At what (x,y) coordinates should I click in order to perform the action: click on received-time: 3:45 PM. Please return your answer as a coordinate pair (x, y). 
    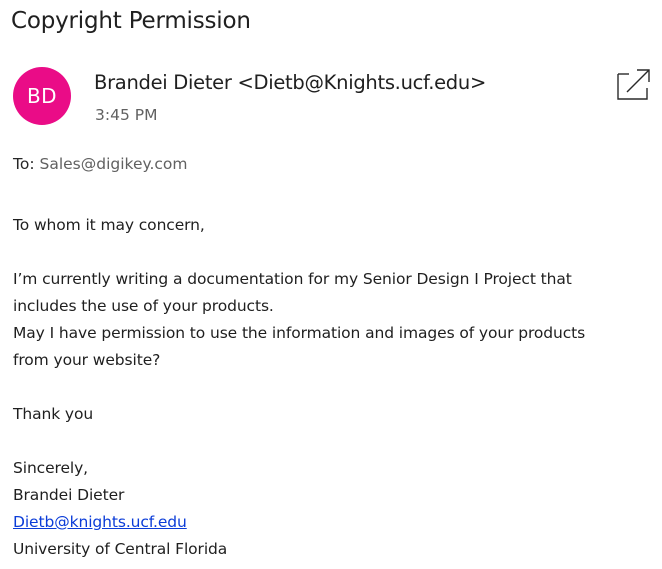
    Looking at the image, I should click on (126, 115).